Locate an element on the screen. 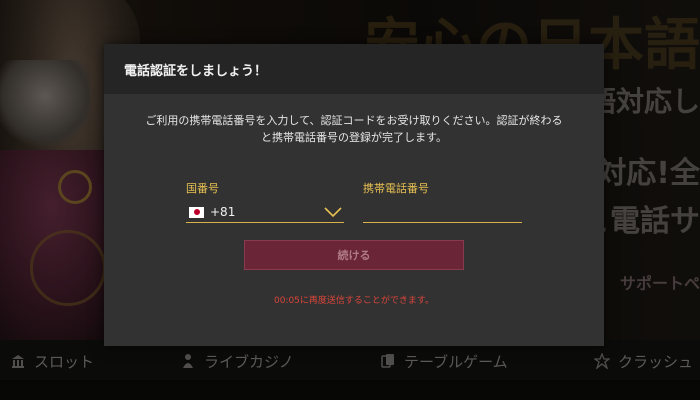 The width and height of the screenshot is (700, 400). country-code-field: 国番号 +81 is located at coordinates (265, 201).